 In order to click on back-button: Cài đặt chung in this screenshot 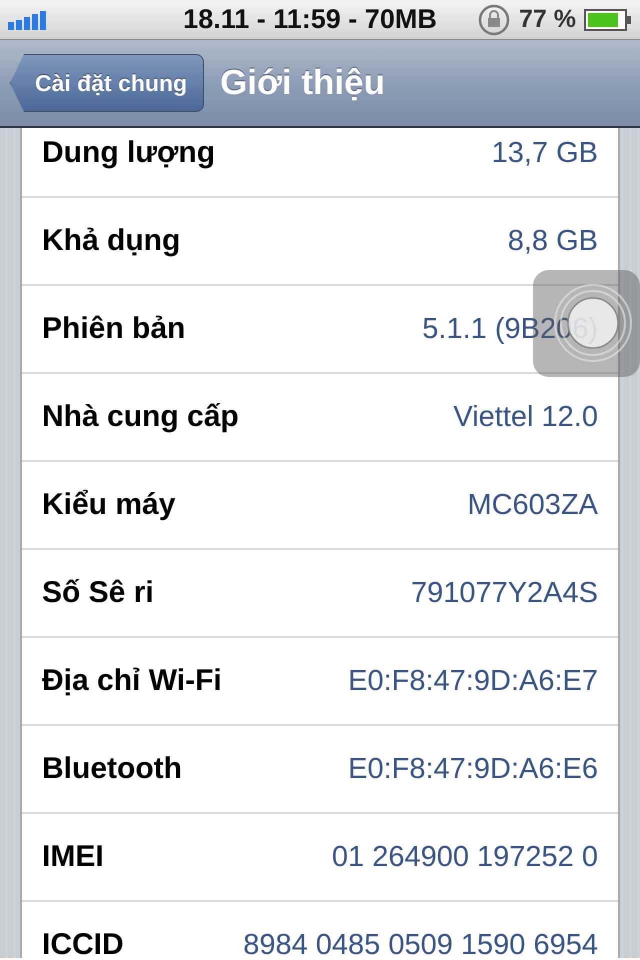, I will do `click(107, 83)`.